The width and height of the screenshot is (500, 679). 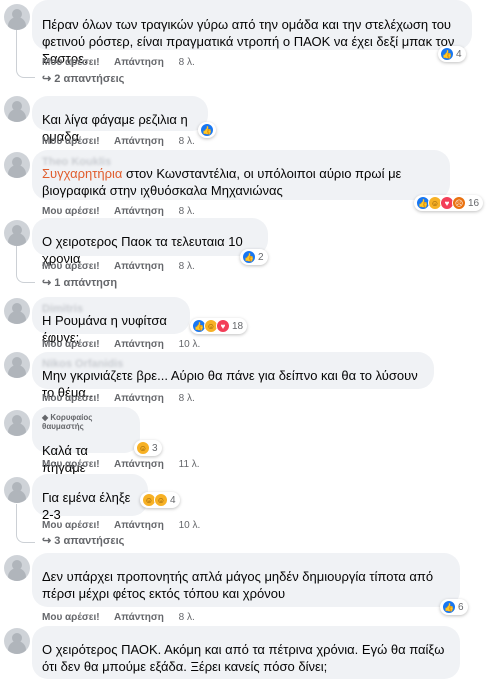 What do you see at coordinates (83, 78) in the screenshot?
I see `view-replies-link: ↪ 2 απαντήσεις` at bounding box center [83, 78].